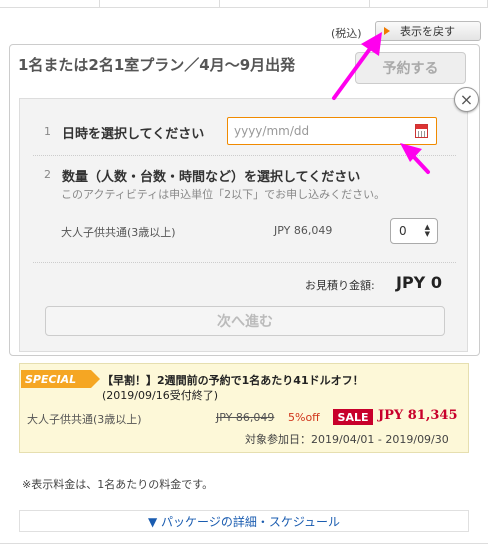 Image resolution: width=488 pixels, height=547 pixels. I want to click on reserve-button: 予約する, so click(410, 68).